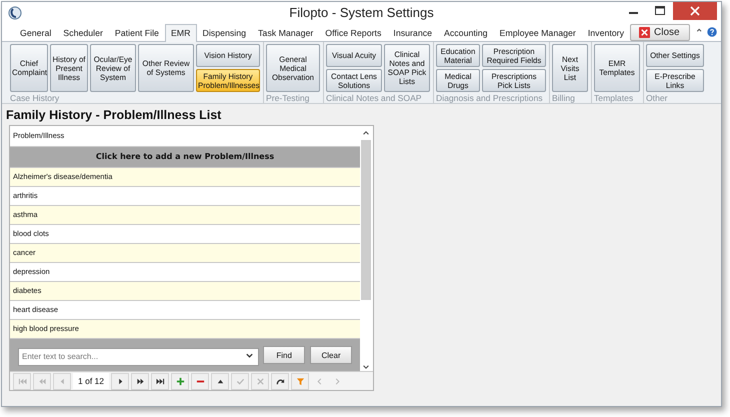 The image size is (730, 417). I want to click on last-button, so click(160, 381).